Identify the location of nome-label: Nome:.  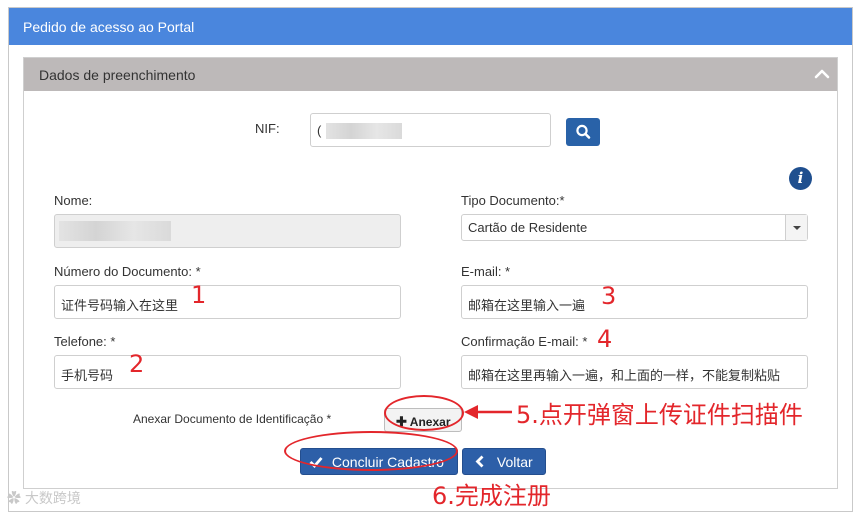
(73, 200).